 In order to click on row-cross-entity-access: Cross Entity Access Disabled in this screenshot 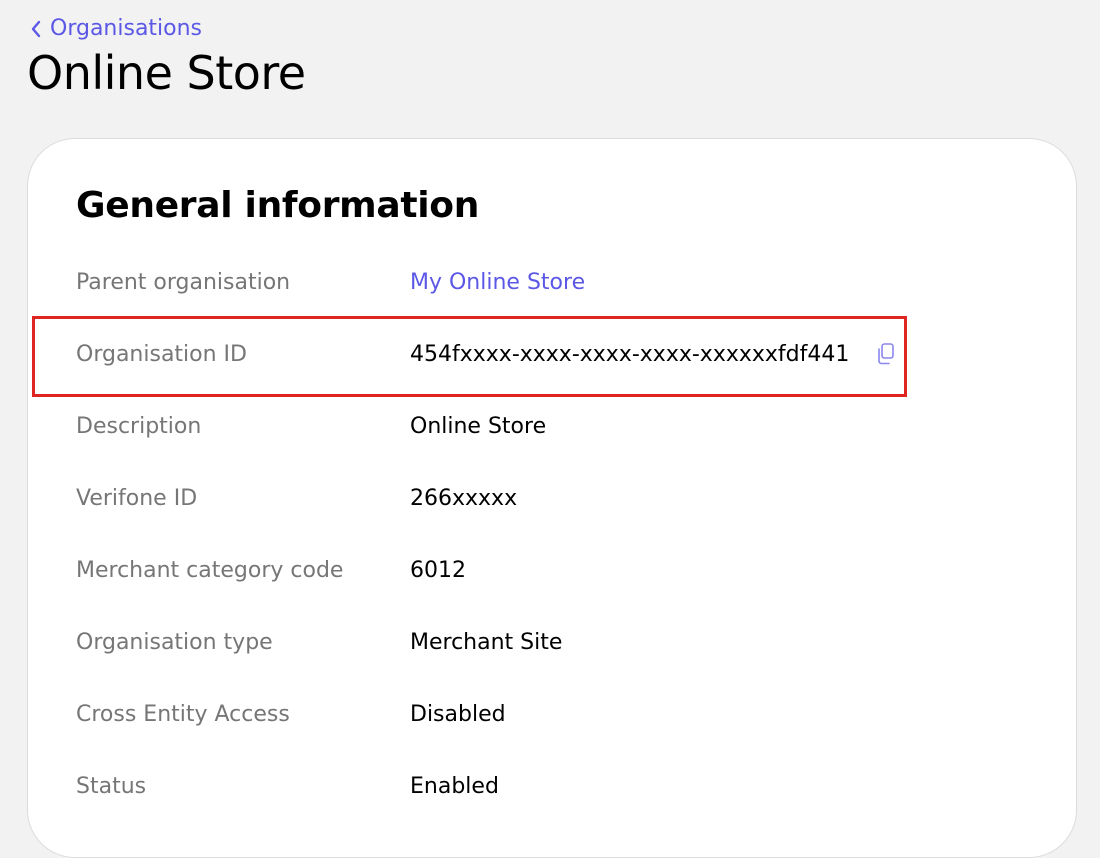, I will do `click(526, 714)`.